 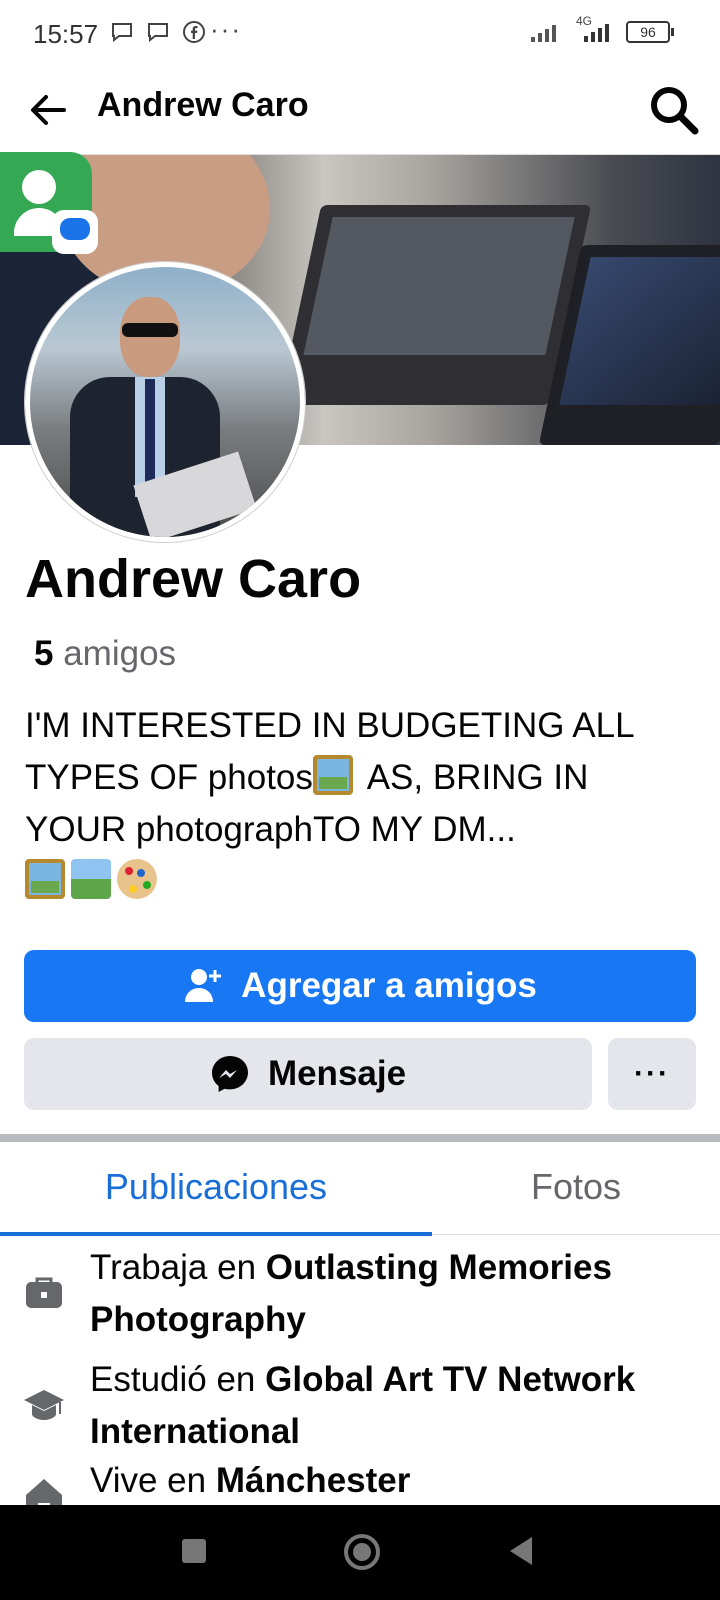 What do you see at coordinates (194, 1551) in the screenshot?
I see `recents-icon` at bounding box center [194, 1551].